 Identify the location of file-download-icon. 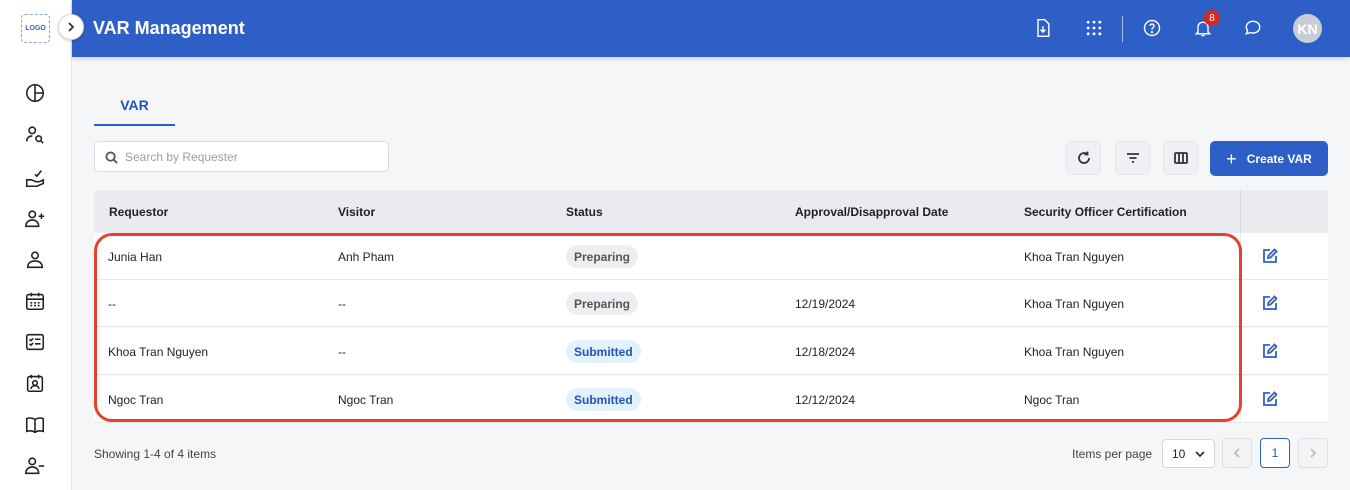
(1043, 28).